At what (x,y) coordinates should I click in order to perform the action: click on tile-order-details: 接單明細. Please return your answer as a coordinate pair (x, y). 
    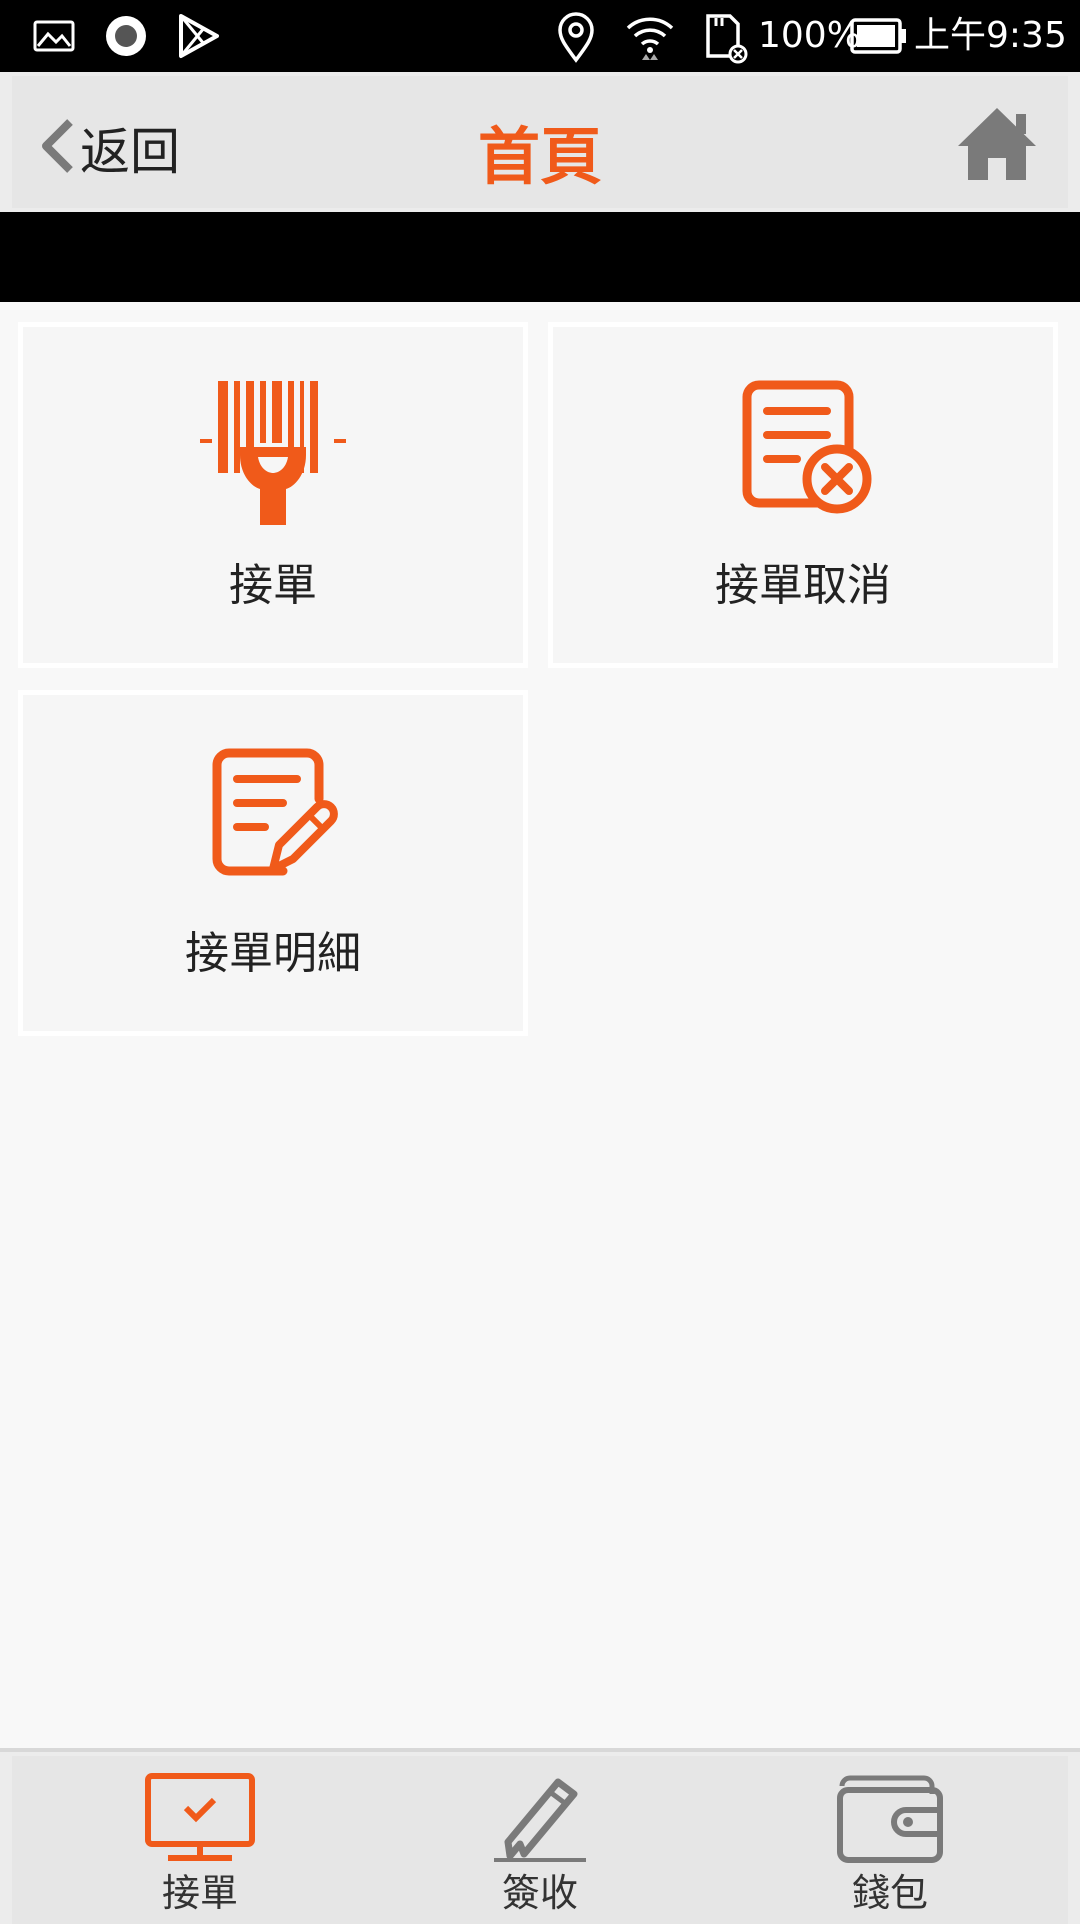
    Looking at the image, I should click on (273, 863).